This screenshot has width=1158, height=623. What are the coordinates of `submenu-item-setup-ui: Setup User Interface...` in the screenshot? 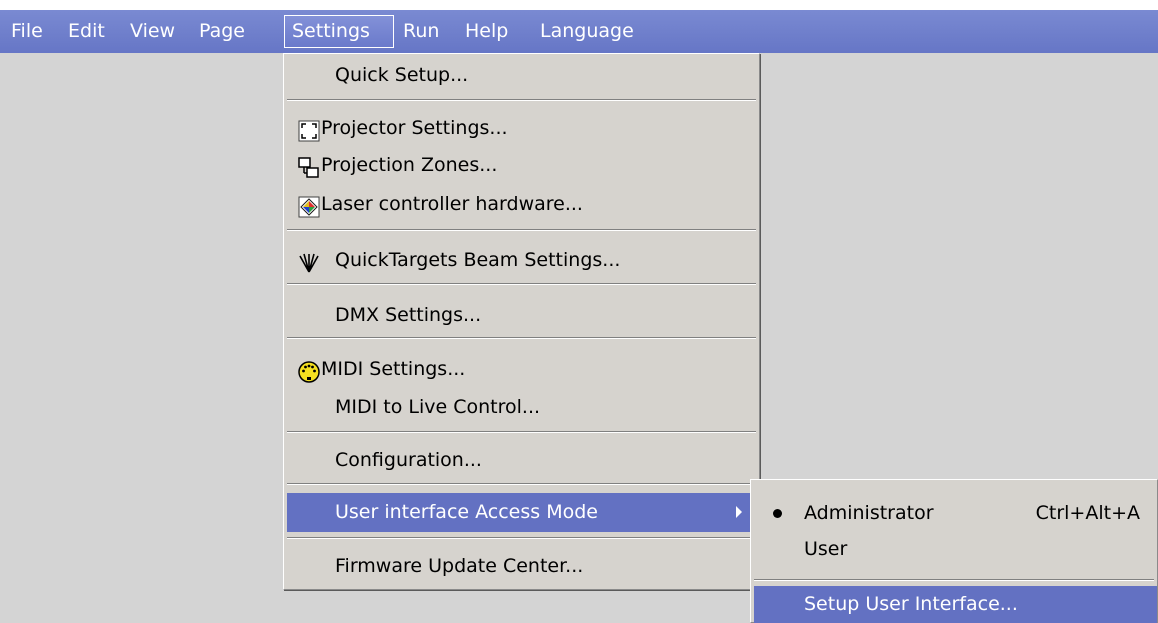 It's located at (955, 604).